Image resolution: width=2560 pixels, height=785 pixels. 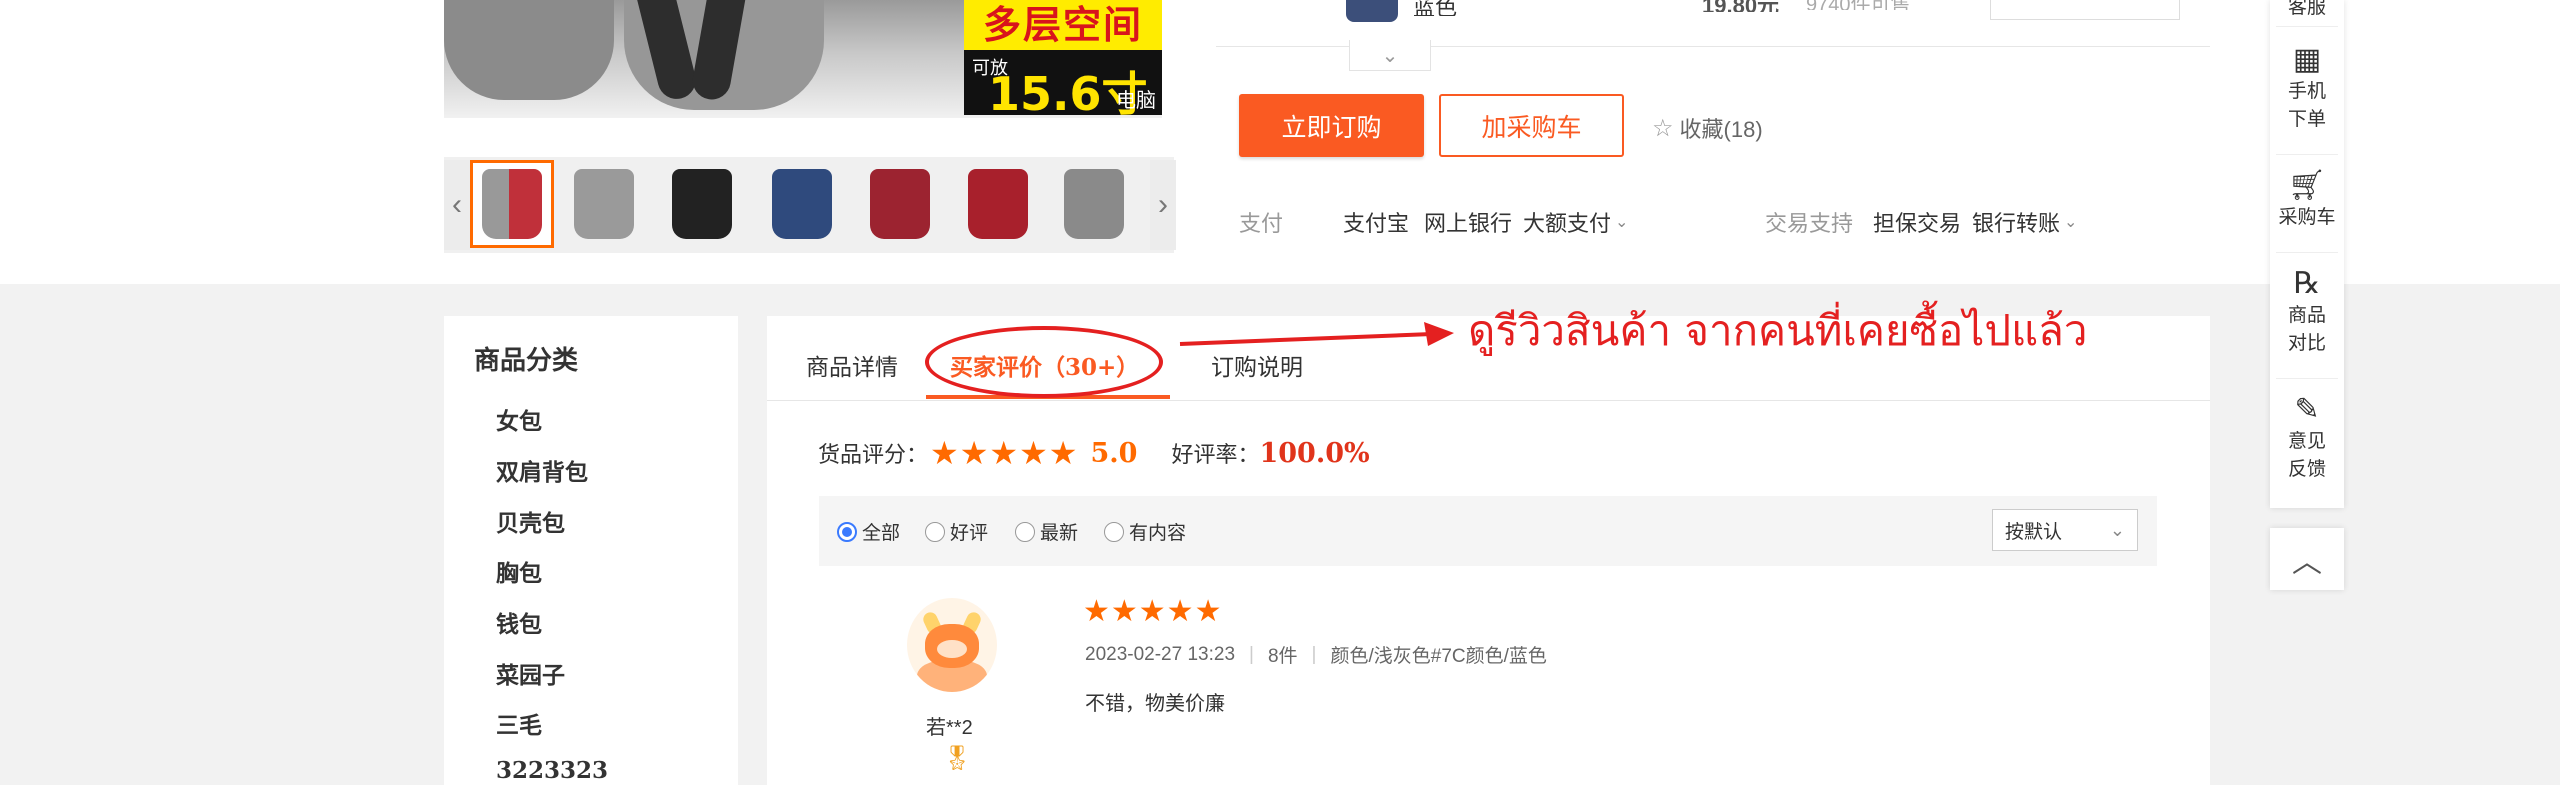 What do you see at coordinates (1376, 223) in the screenshot?
I see `payment-alipay: 支付宝` at bounding box center [1376, 223].